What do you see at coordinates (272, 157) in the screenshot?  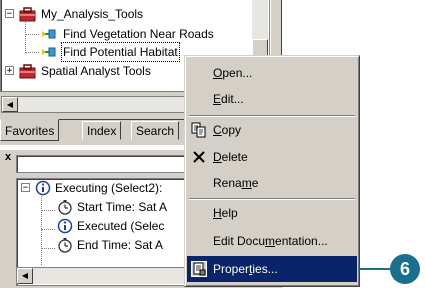 I see `menu-item-delete: Delete` at bounding box center [272, 157].